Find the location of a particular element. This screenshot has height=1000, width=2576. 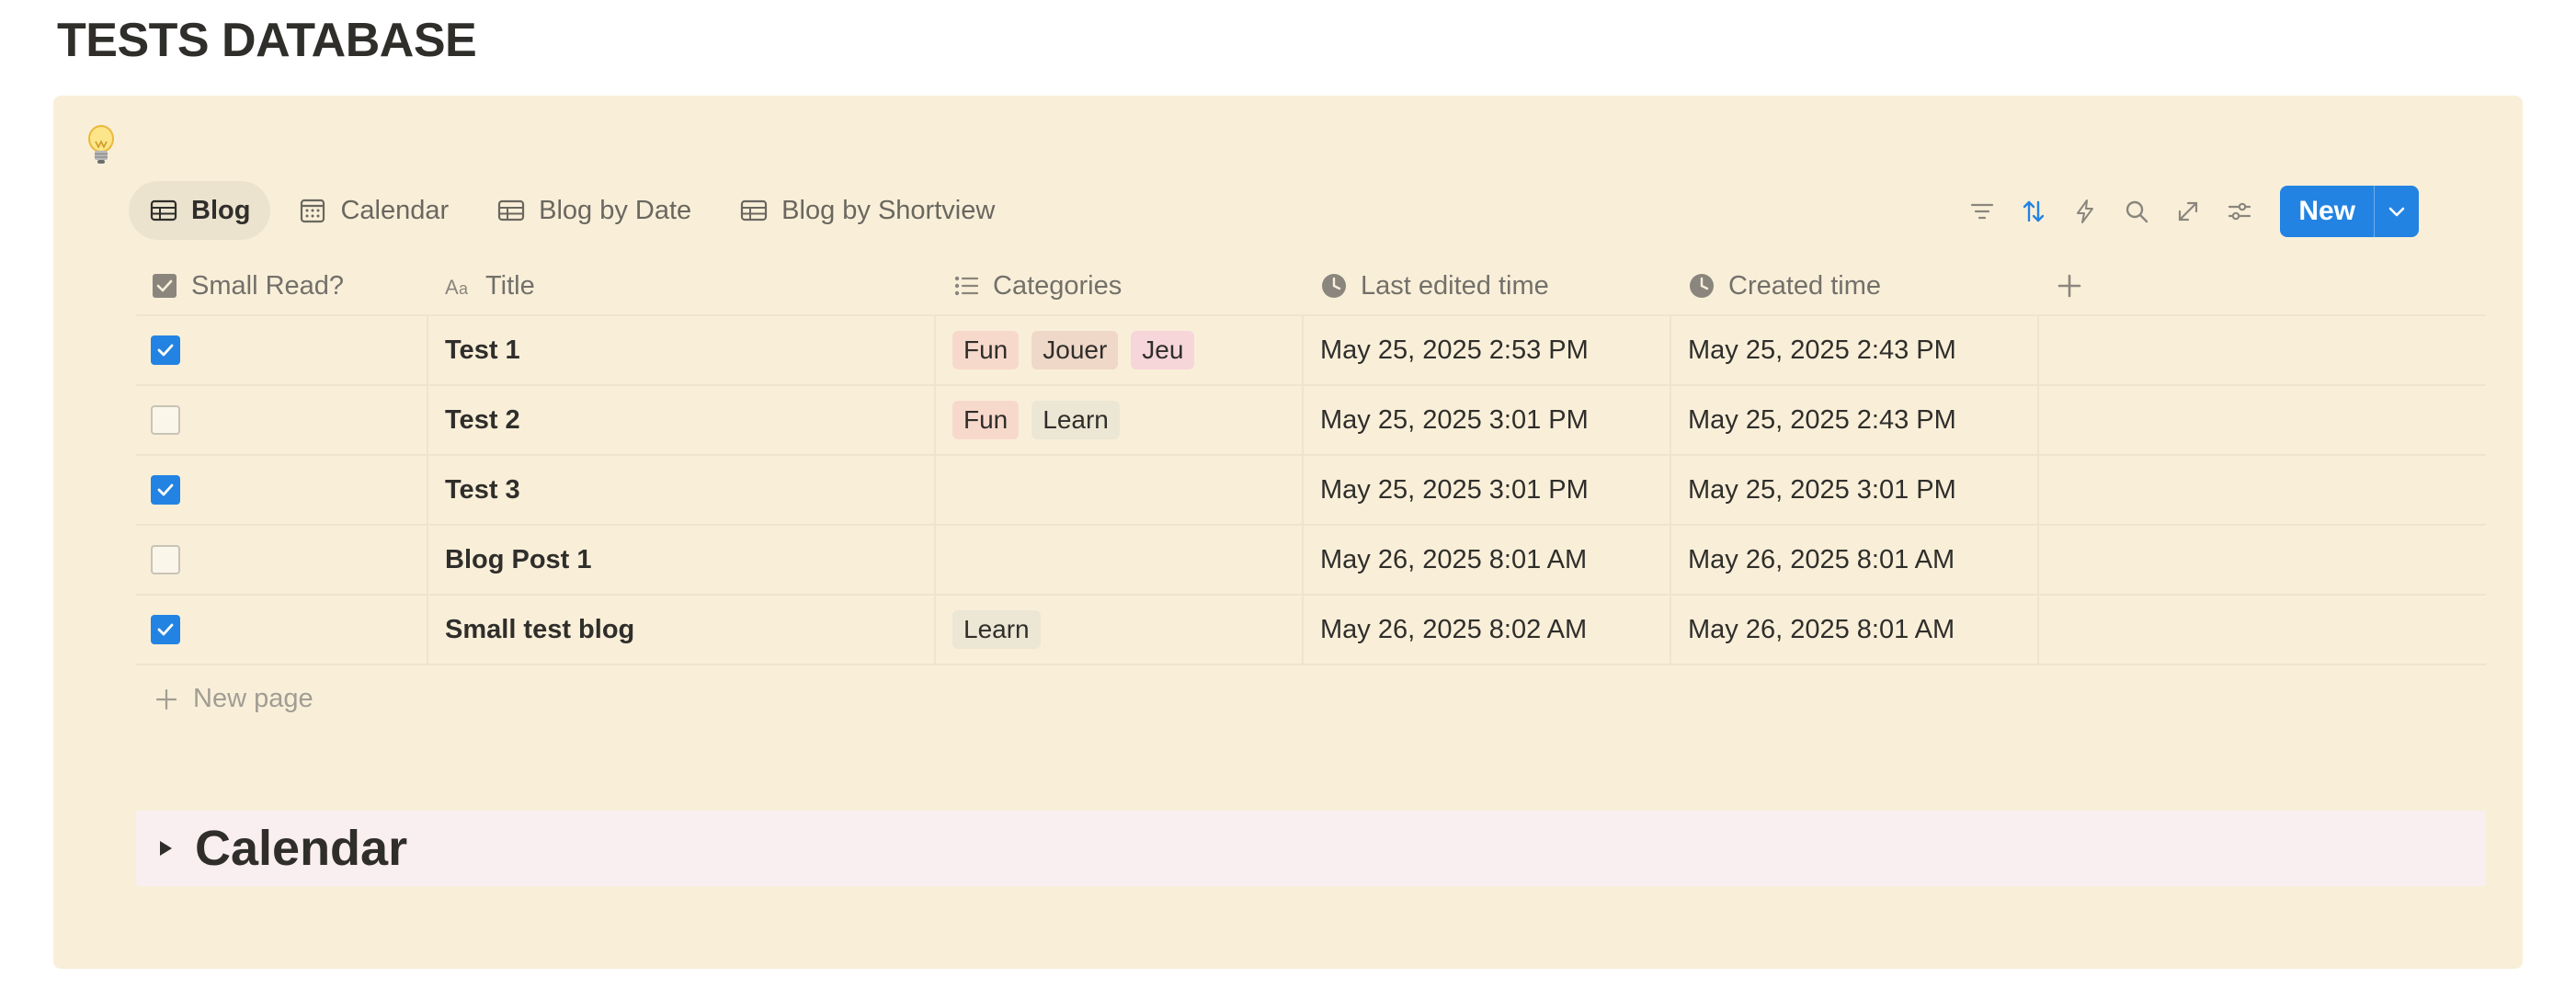

sort-button is located at coordinates (2033, 211).